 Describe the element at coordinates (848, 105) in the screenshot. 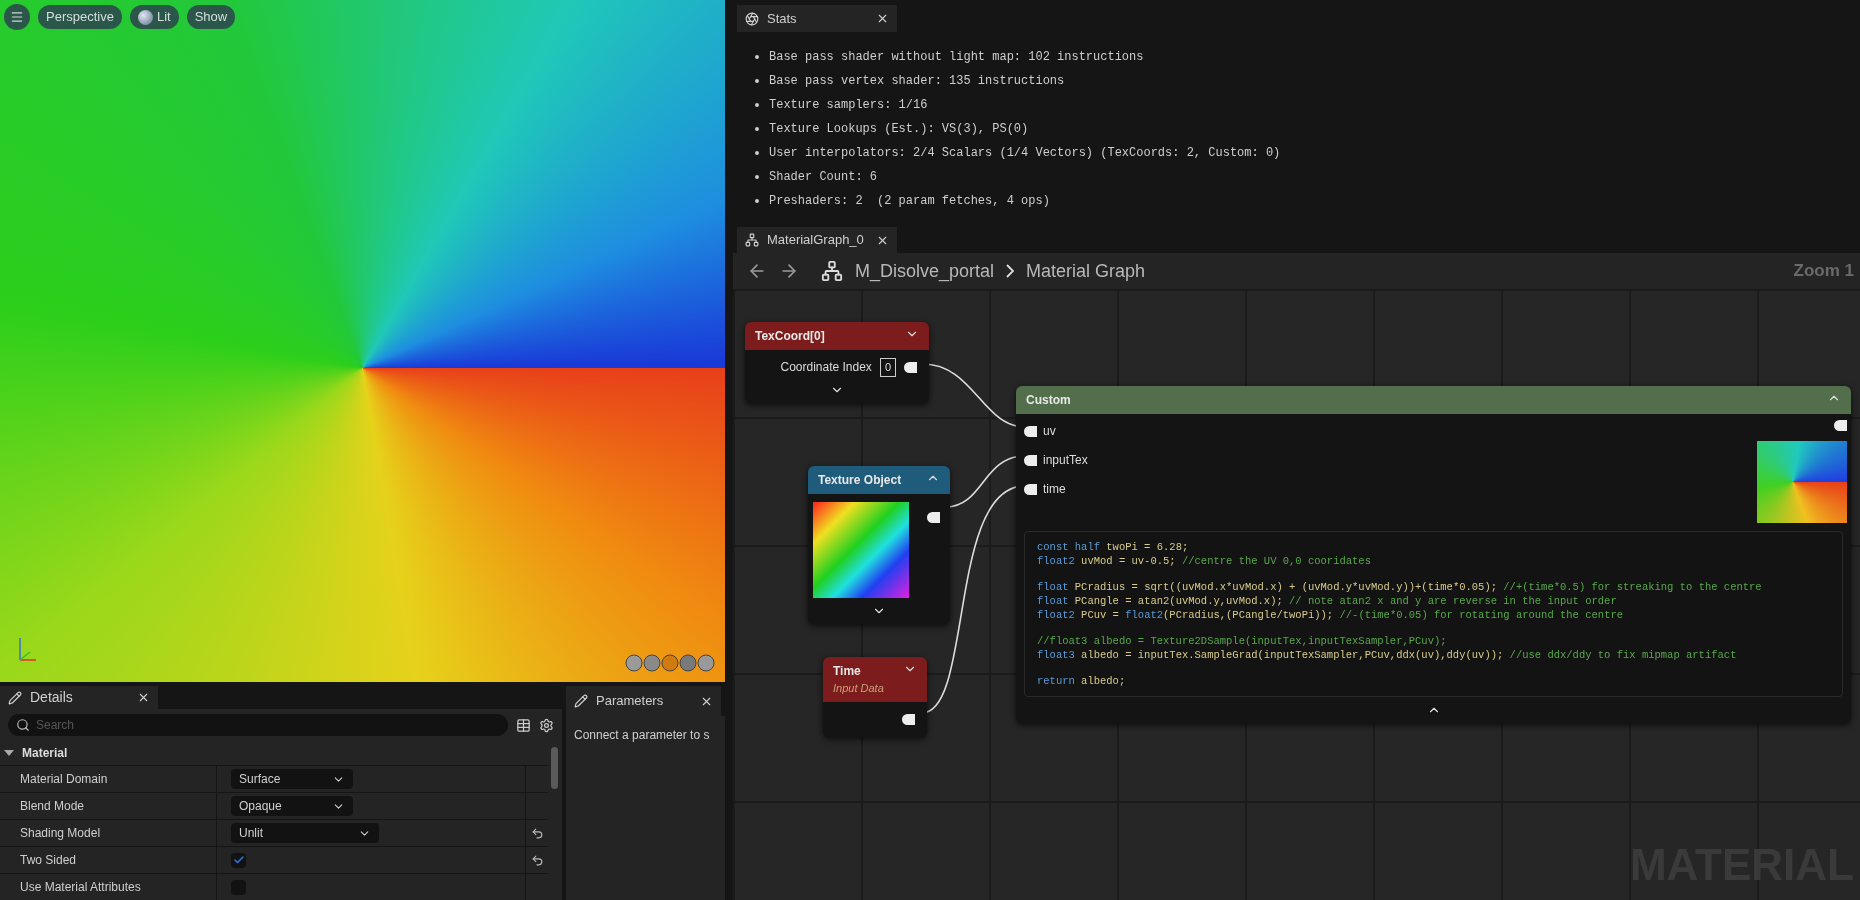

I see `stat-line: Texture samplers: 1/16` at that location.